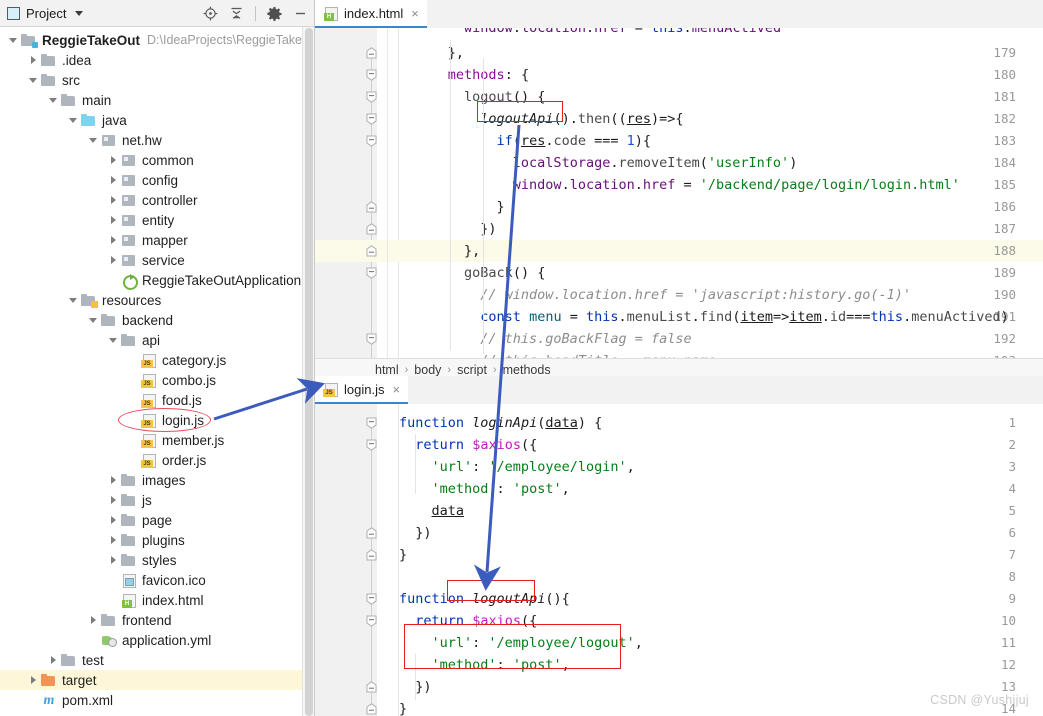  I want to click on tree-item-order-js: order.js, so click(157, 460).